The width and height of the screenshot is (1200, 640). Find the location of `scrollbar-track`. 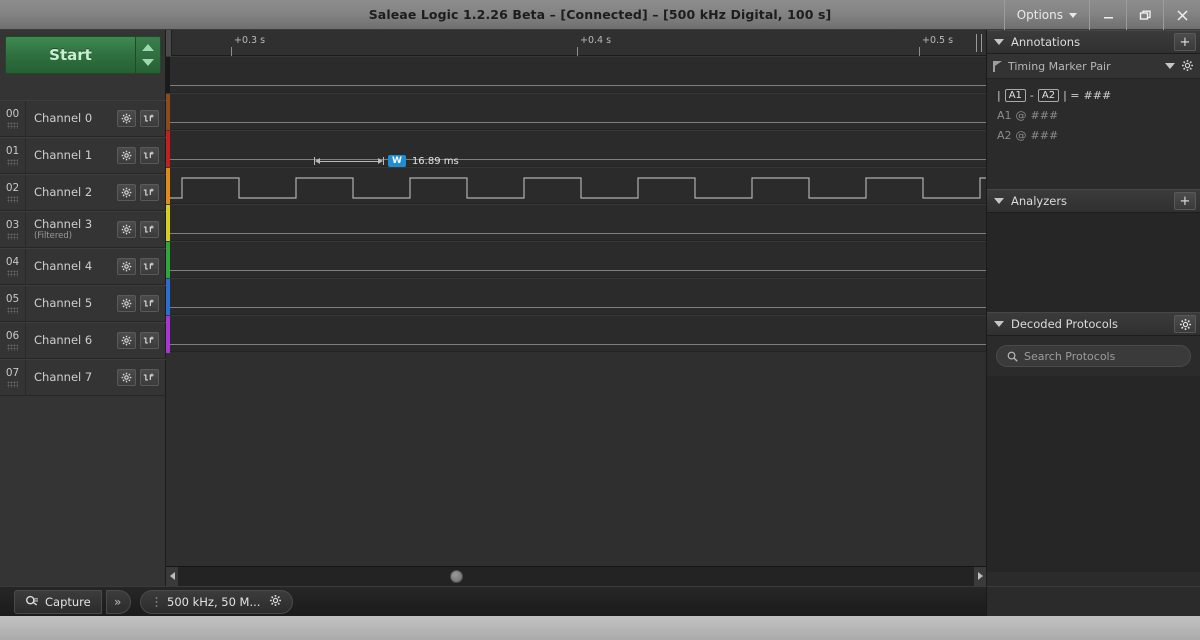

scrollbar-track is located at coordinates (576, 576).